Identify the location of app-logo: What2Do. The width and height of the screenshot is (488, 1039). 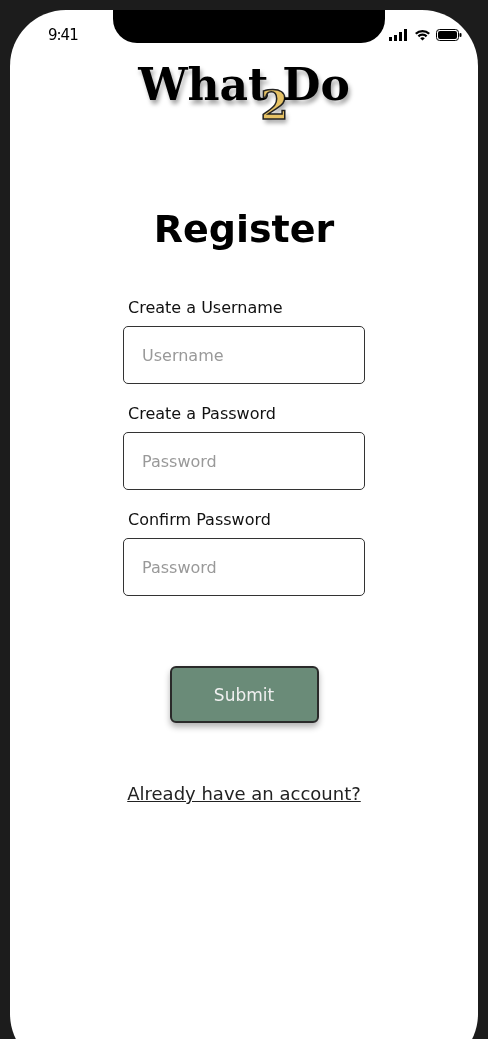
(244, 94).